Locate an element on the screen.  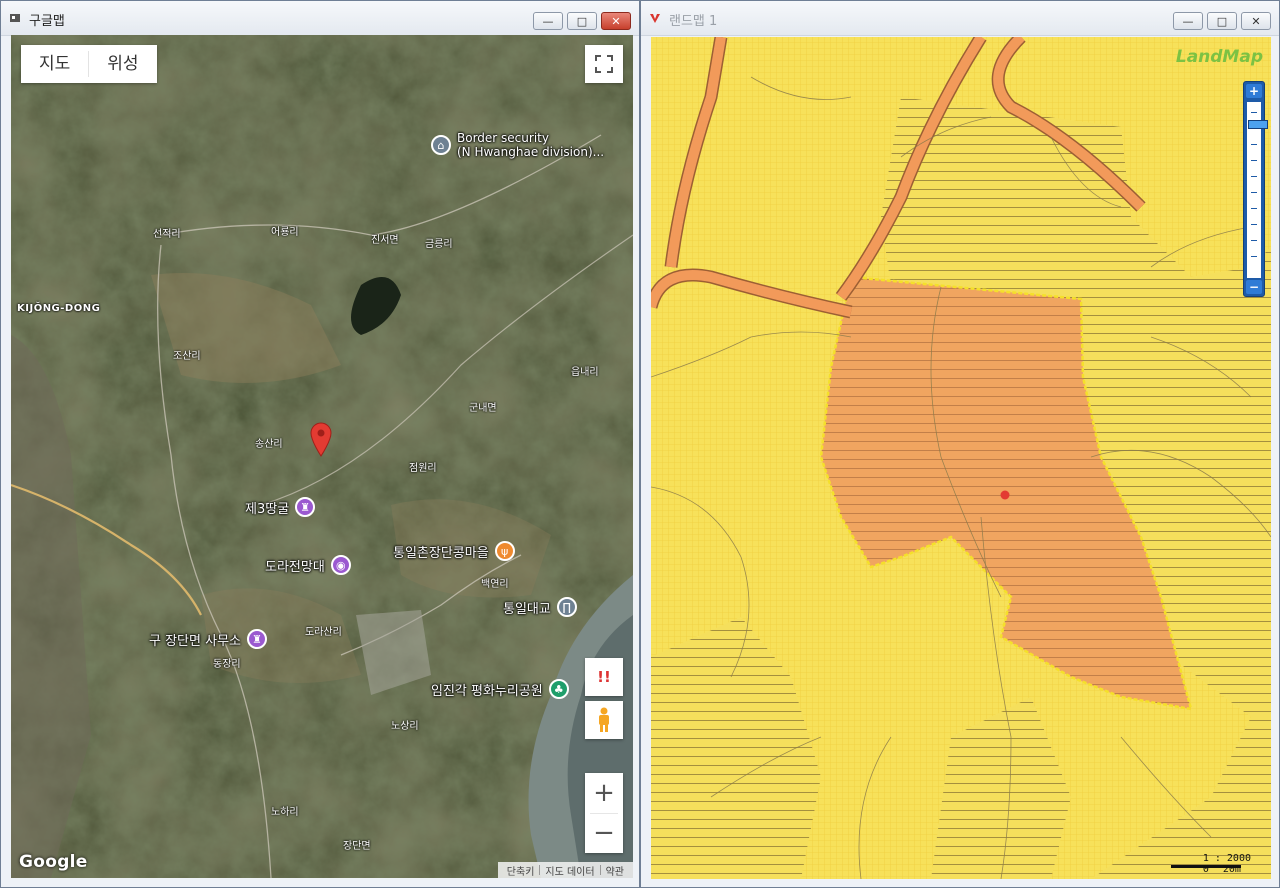
titlebar: 구글맵 — □ ✕ is located at coordinates (320, 18).